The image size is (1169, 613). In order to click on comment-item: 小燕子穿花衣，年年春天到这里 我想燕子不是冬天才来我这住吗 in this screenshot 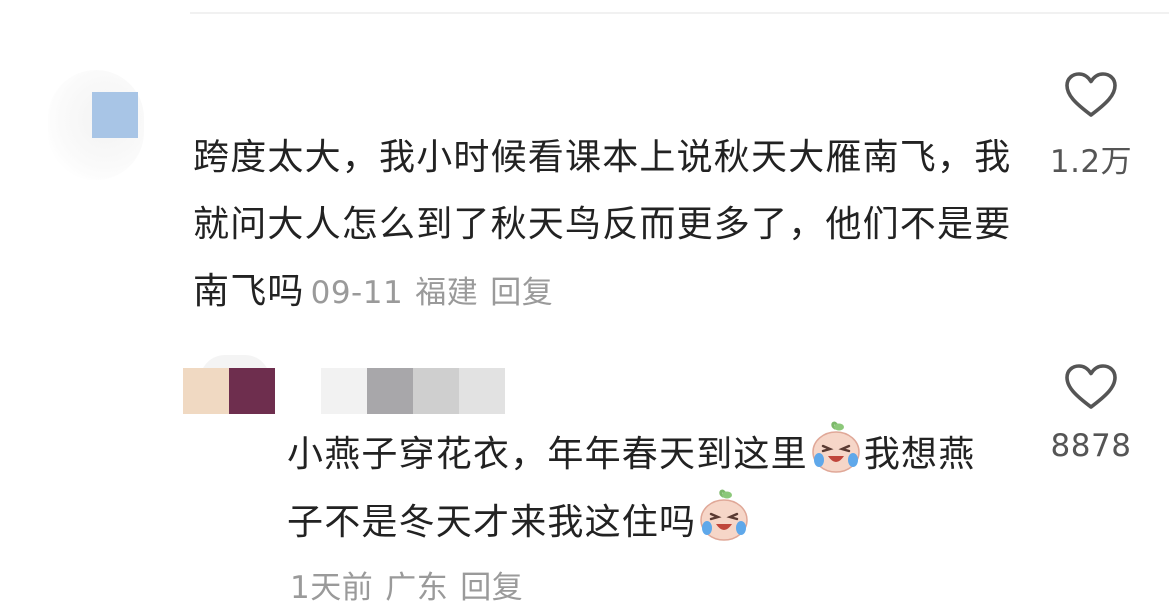, I will do `click(647, 488)`.